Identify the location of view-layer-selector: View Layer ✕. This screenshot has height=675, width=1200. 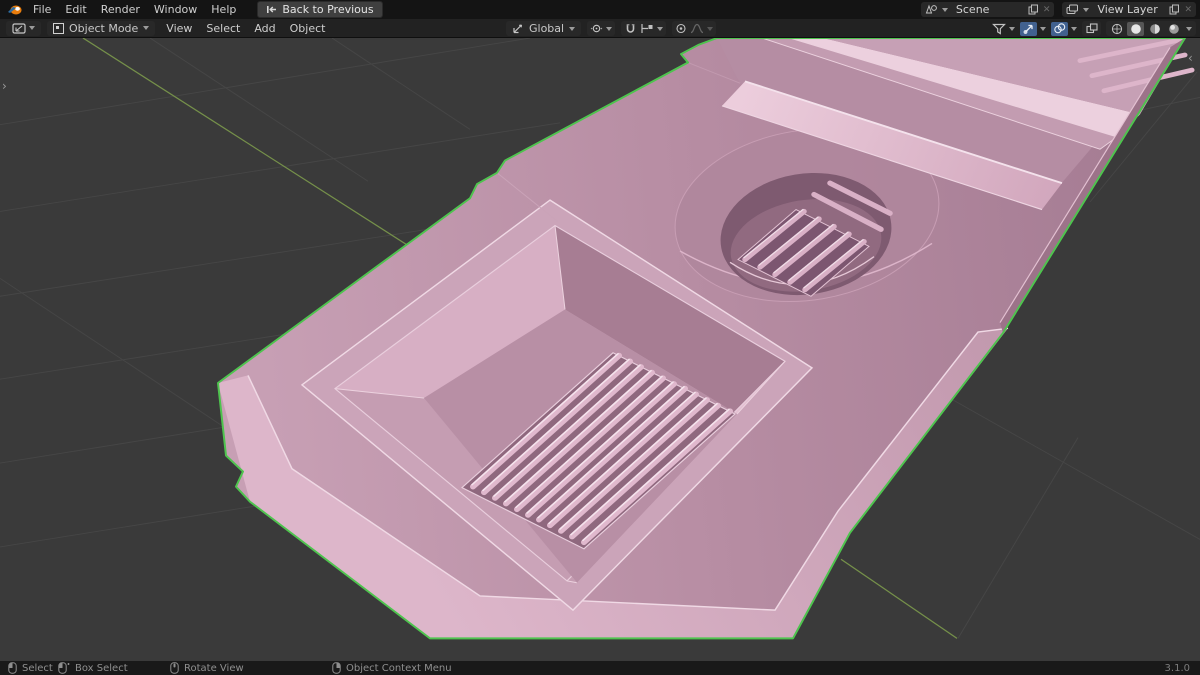
(1129, 9).